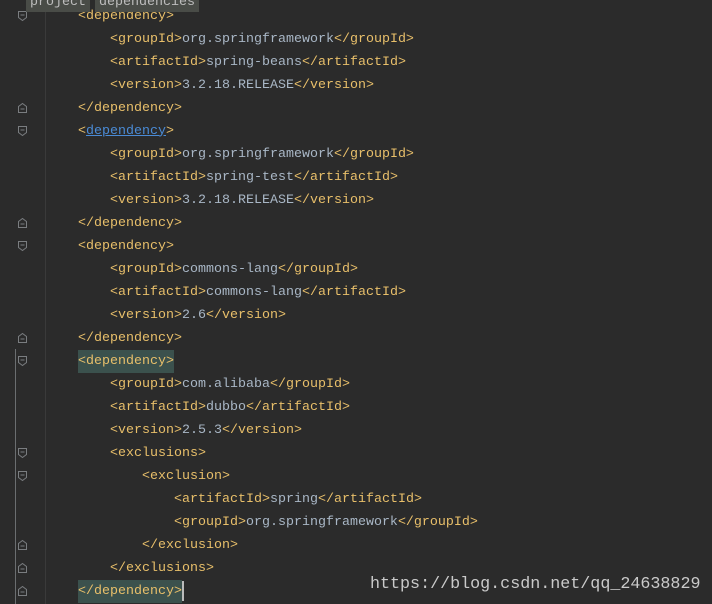 The height and width of the screenshot is (604, 712). I want to click on code-line: <artifactId>spring-test</artifactId>, so click(356, 177).